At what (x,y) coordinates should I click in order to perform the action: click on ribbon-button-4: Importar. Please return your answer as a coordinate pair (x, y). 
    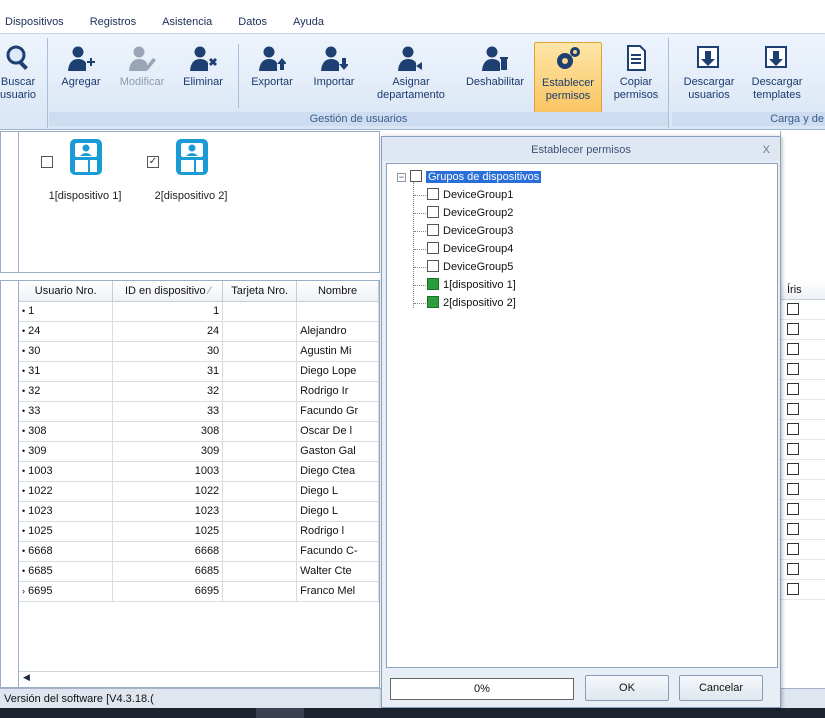
    Looking at the image, I should click on (334, 78).